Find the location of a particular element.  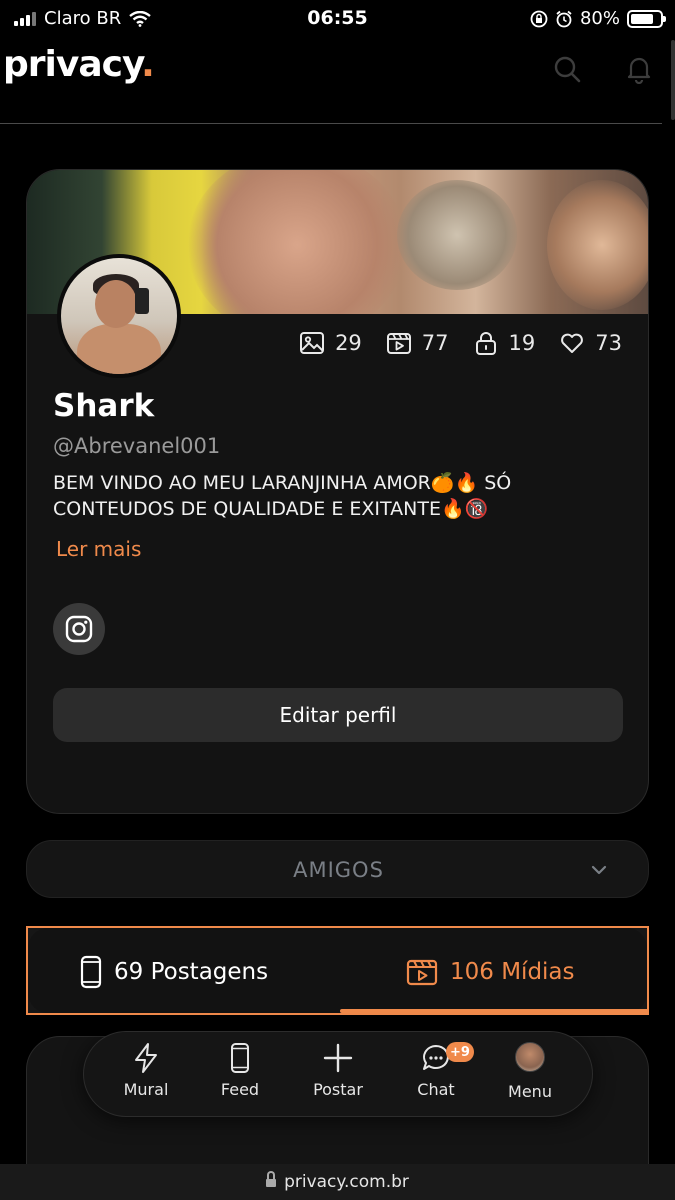

menu-avatar is located at coordinates (530, 1057).